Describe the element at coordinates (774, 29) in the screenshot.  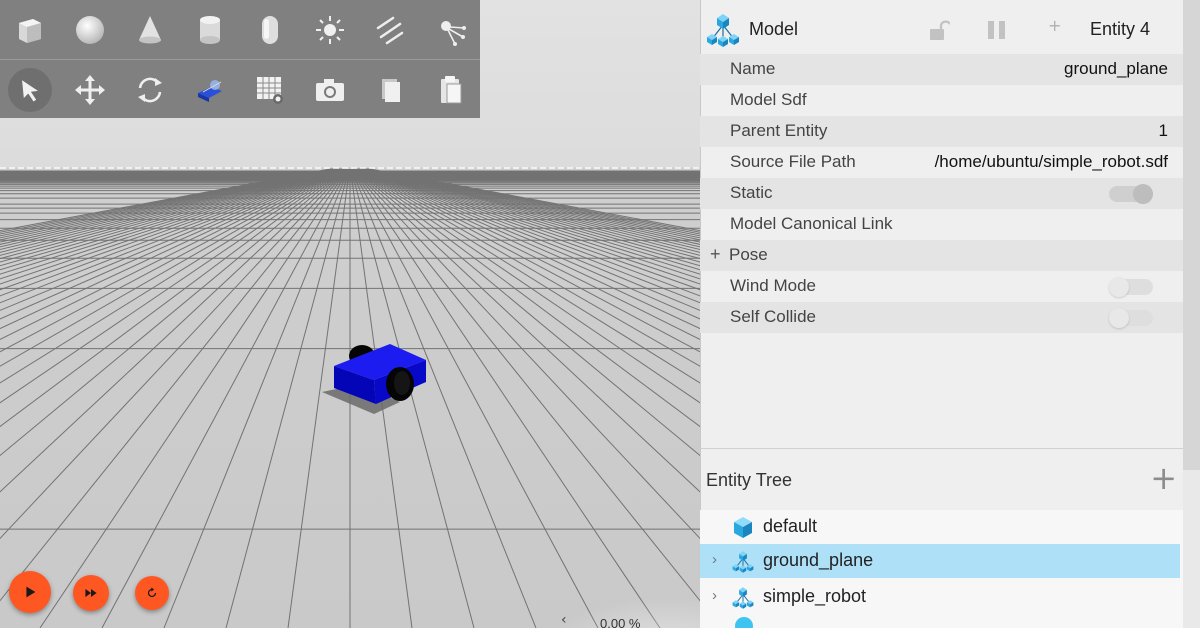
I see `inspector-title: Model` at that location.